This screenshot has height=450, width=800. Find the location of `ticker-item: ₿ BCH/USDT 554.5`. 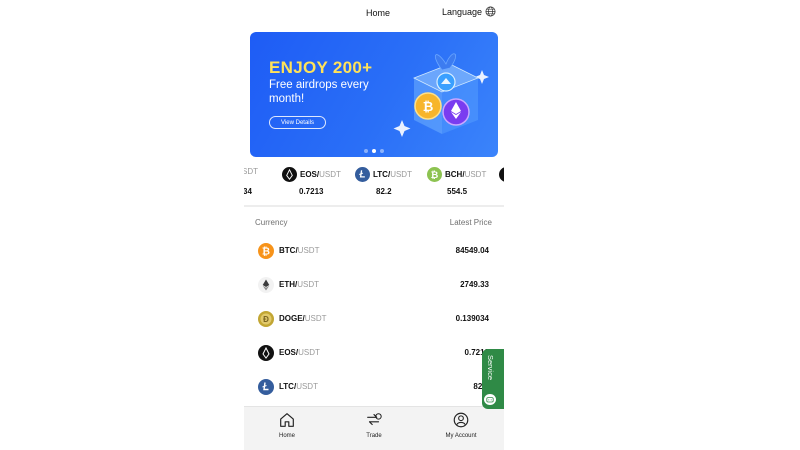

ticker-item: ₿ BCH/USDT 554.5 is located at coordinates (462, 184).